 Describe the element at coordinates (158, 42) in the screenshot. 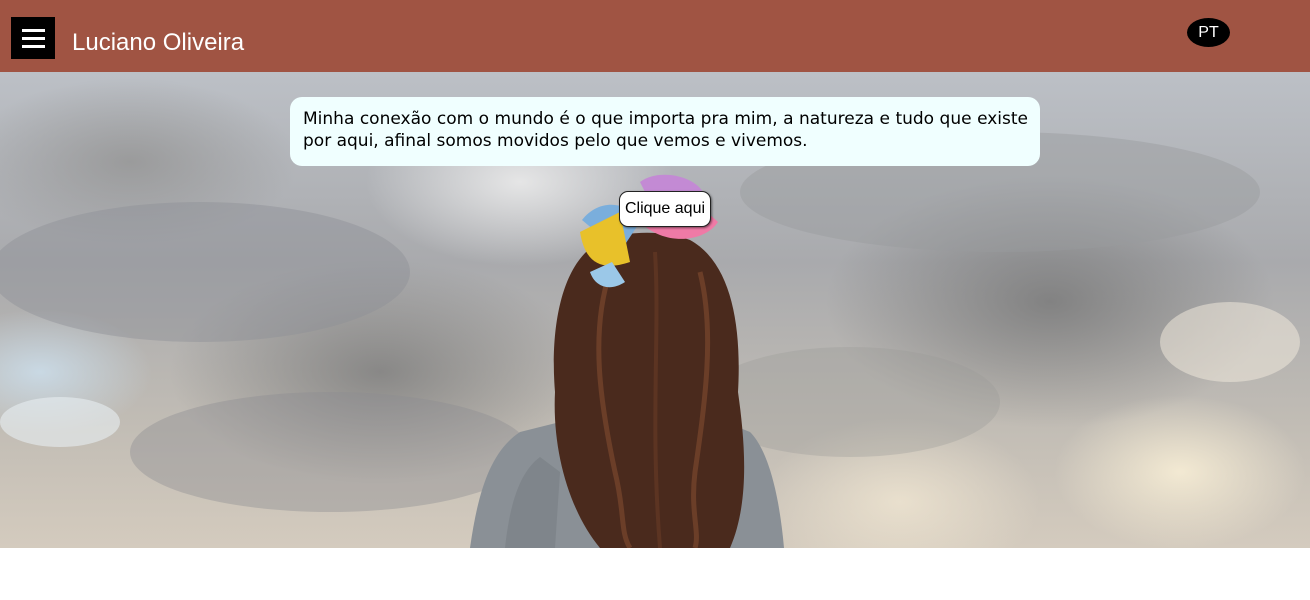

I see `site-title: Luciano Oliveira` at that location.